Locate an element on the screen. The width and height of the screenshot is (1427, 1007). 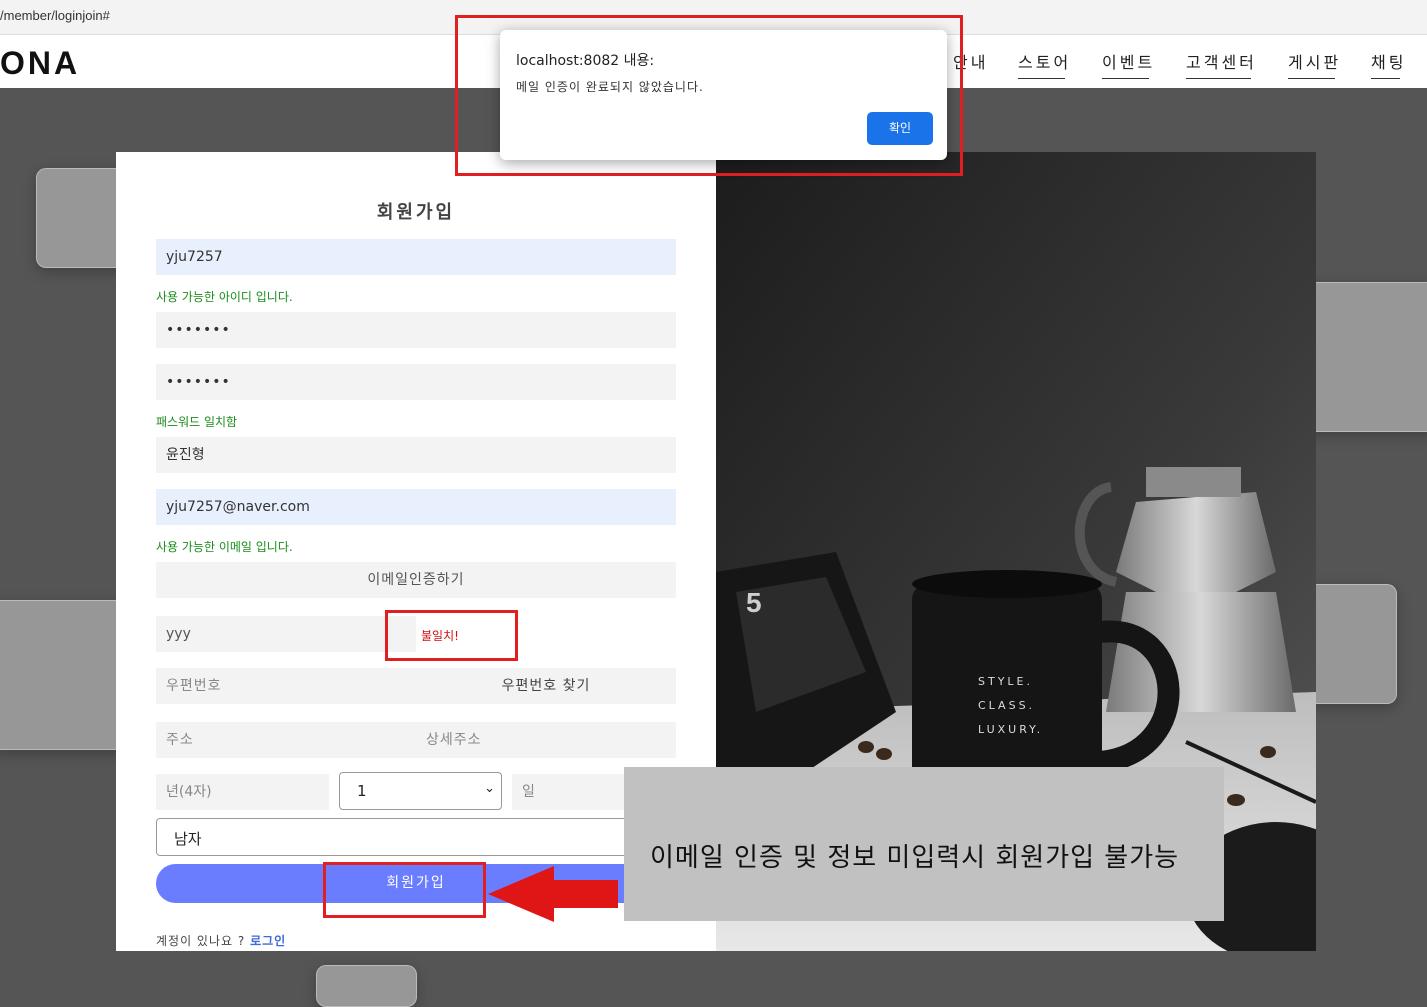
nav-item-event: 이벤트 is located at coordinates (1129, 64).